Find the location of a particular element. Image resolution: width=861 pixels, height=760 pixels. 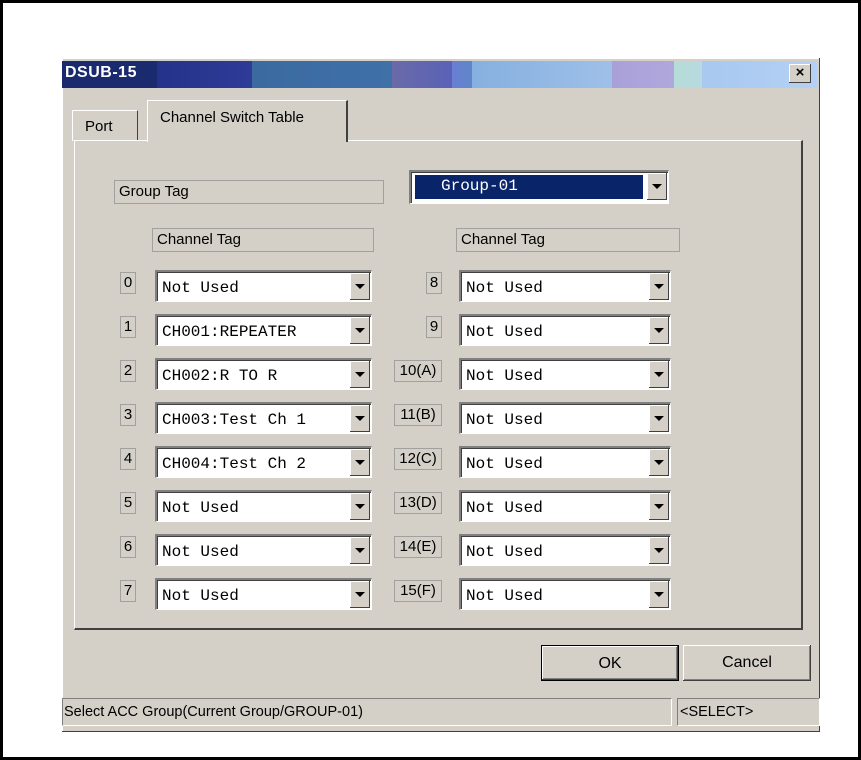

group-tag-value: Group-01 is located at coordinates (479, 186).